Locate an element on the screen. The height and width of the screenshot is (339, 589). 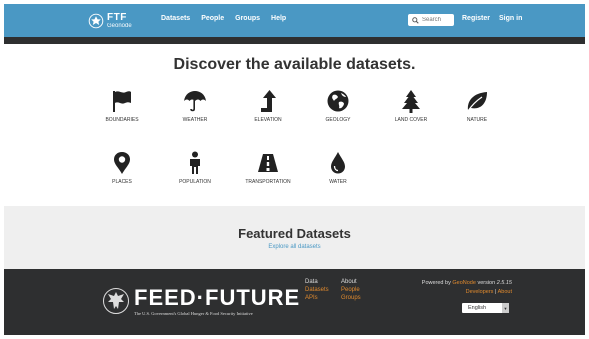
category-label: Land Cover is located at coordinates (411, 120).